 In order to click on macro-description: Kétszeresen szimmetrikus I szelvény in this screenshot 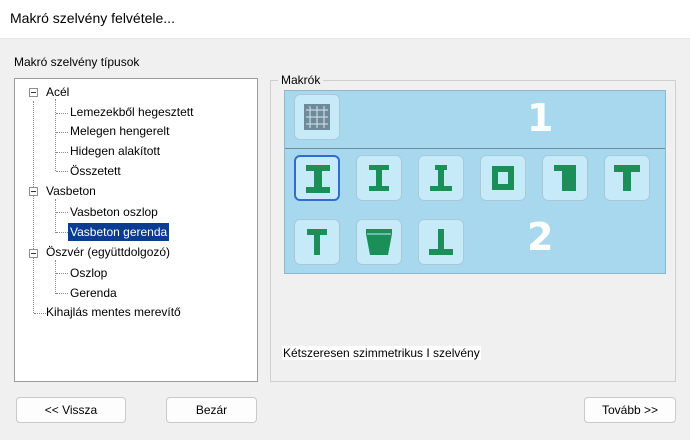, I will do `click(381, 353)`.